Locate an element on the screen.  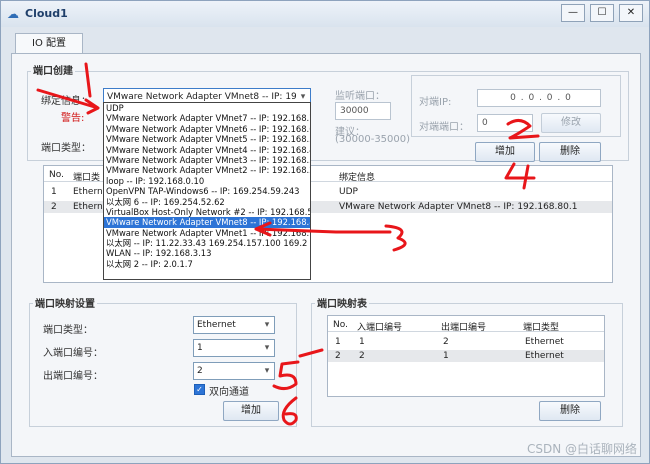
out-port-label: 出端口编号： is located at coordinates (73, 376).